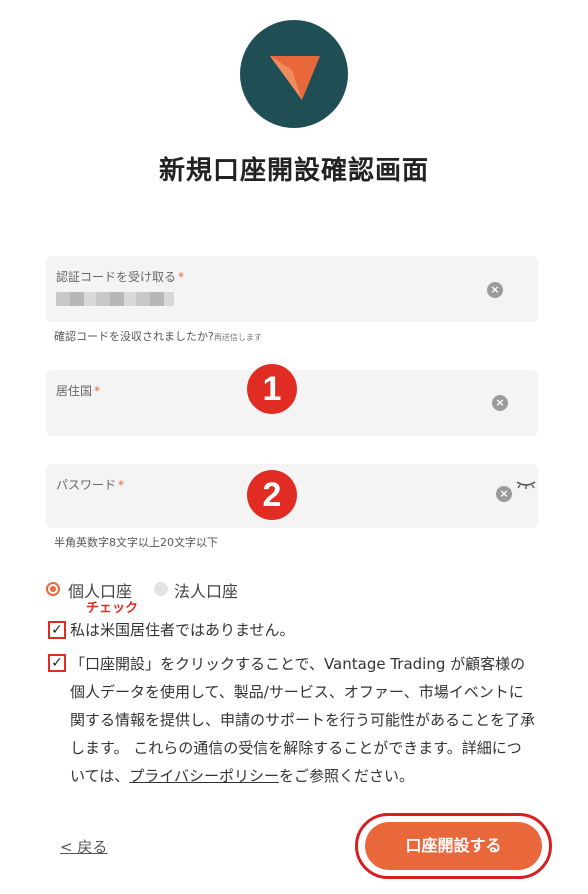  I want to click on masked-code-value, so click(115, 299).